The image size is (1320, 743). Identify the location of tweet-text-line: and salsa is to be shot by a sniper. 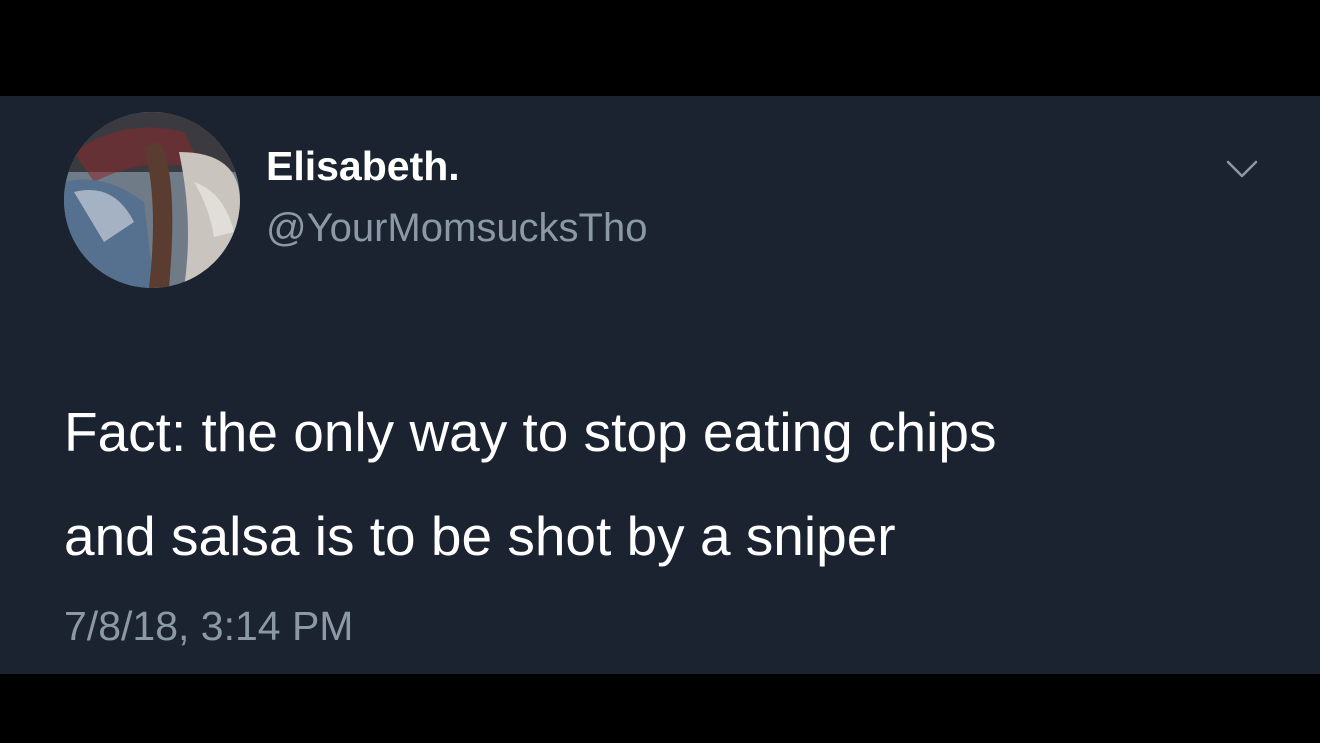
(480, 536).